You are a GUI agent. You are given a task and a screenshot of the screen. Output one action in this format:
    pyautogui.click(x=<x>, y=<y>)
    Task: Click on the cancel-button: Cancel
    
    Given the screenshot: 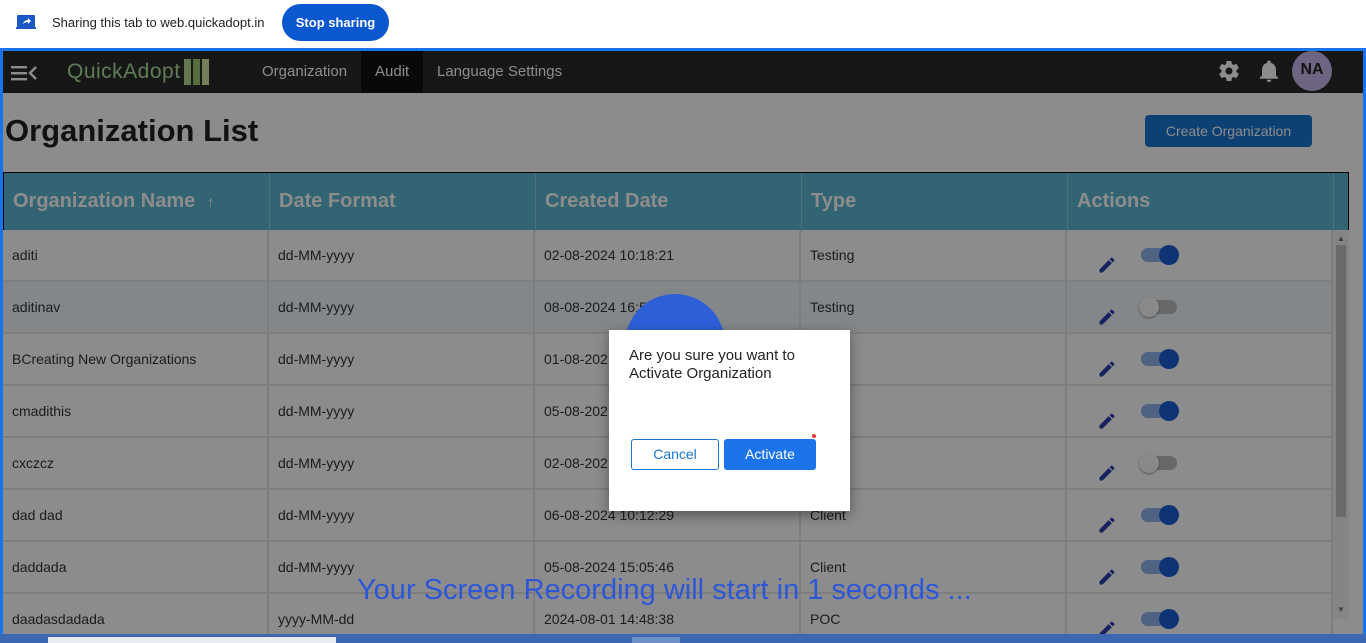 What is the action you would take?
    pyautogui.click(x=675, y=454)
    